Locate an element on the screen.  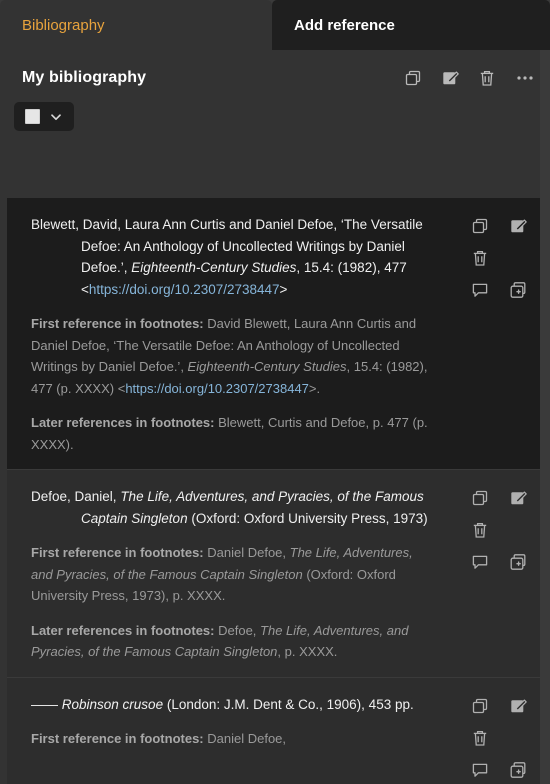
header-actions is located at coordinates (469, 78).